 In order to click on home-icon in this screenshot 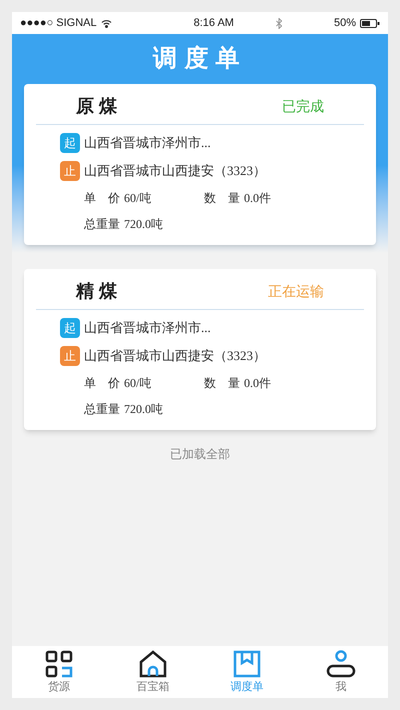, I will do `click(153, 663)`.